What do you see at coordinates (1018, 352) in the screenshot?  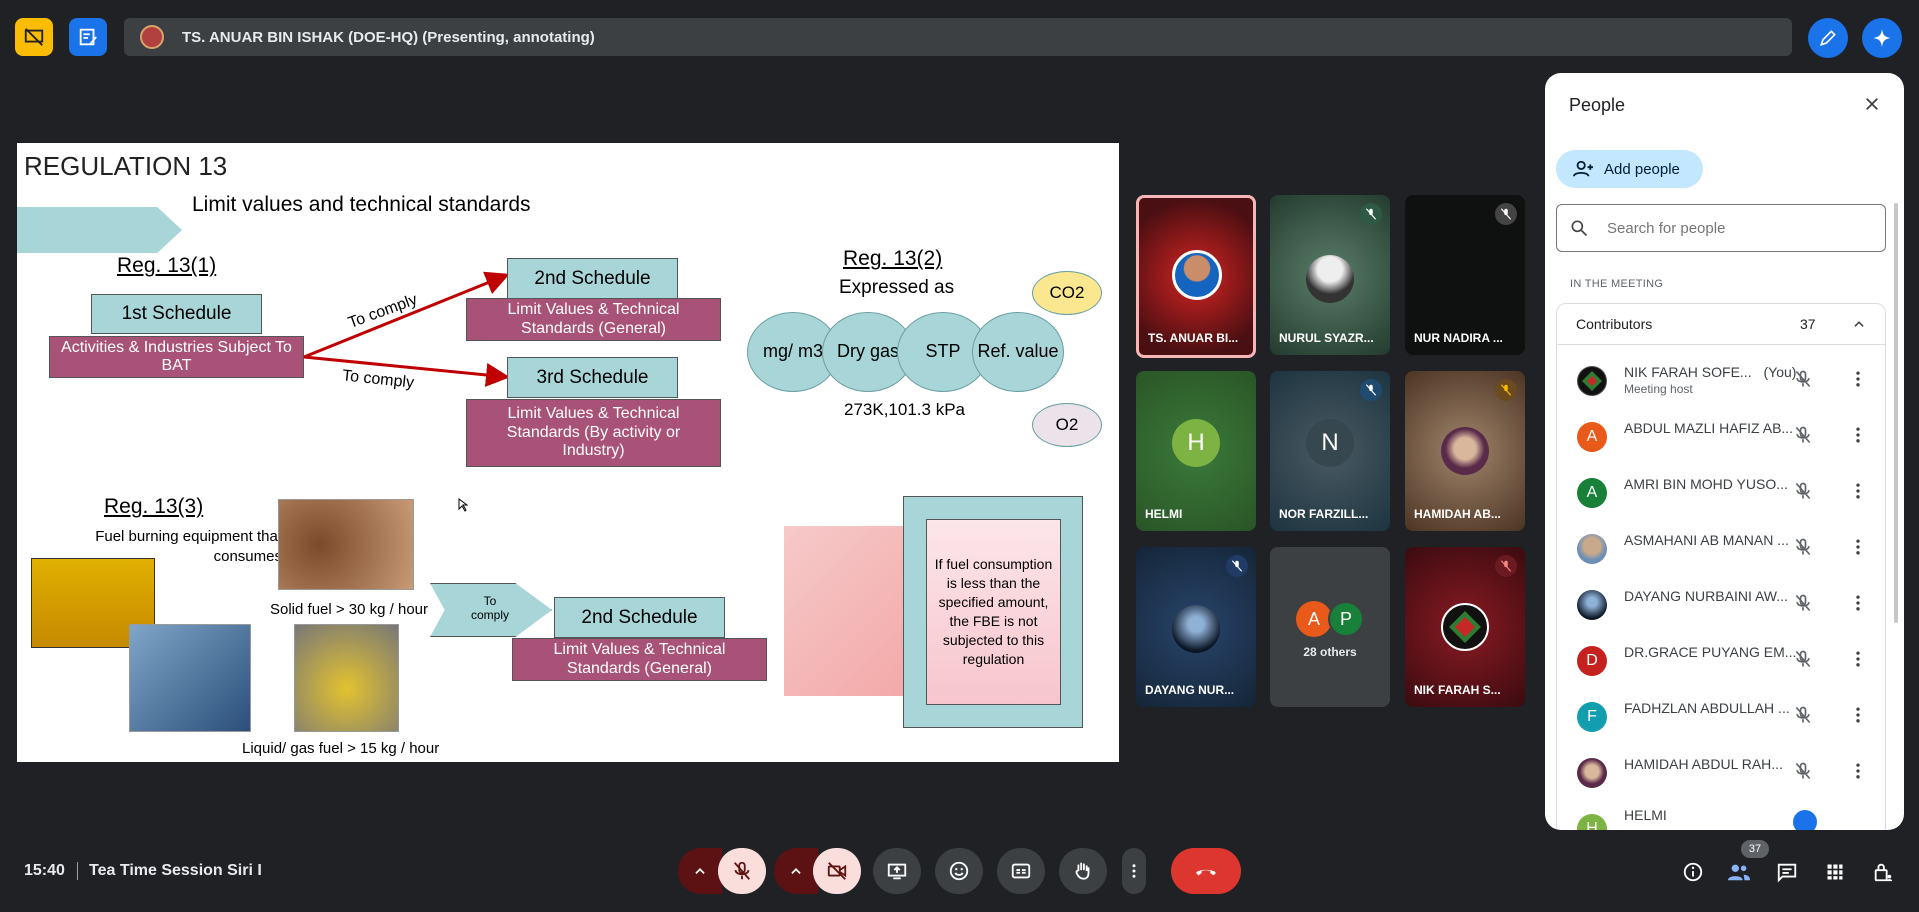 I see `ref-value-oval: Ref. value` at bounding box center [1018, 352].